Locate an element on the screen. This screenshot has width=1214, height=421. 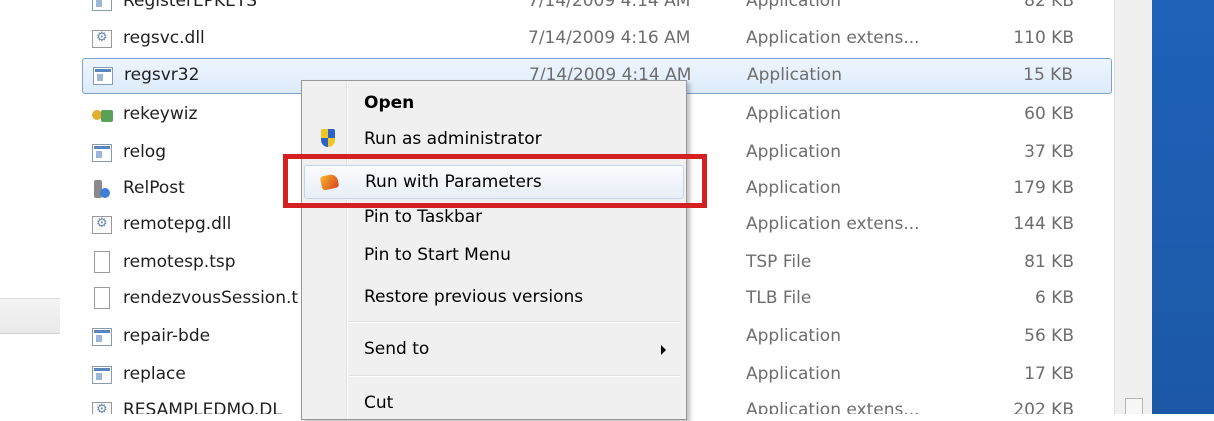
menu-item-open: Open is located at coordinates (494, 104).